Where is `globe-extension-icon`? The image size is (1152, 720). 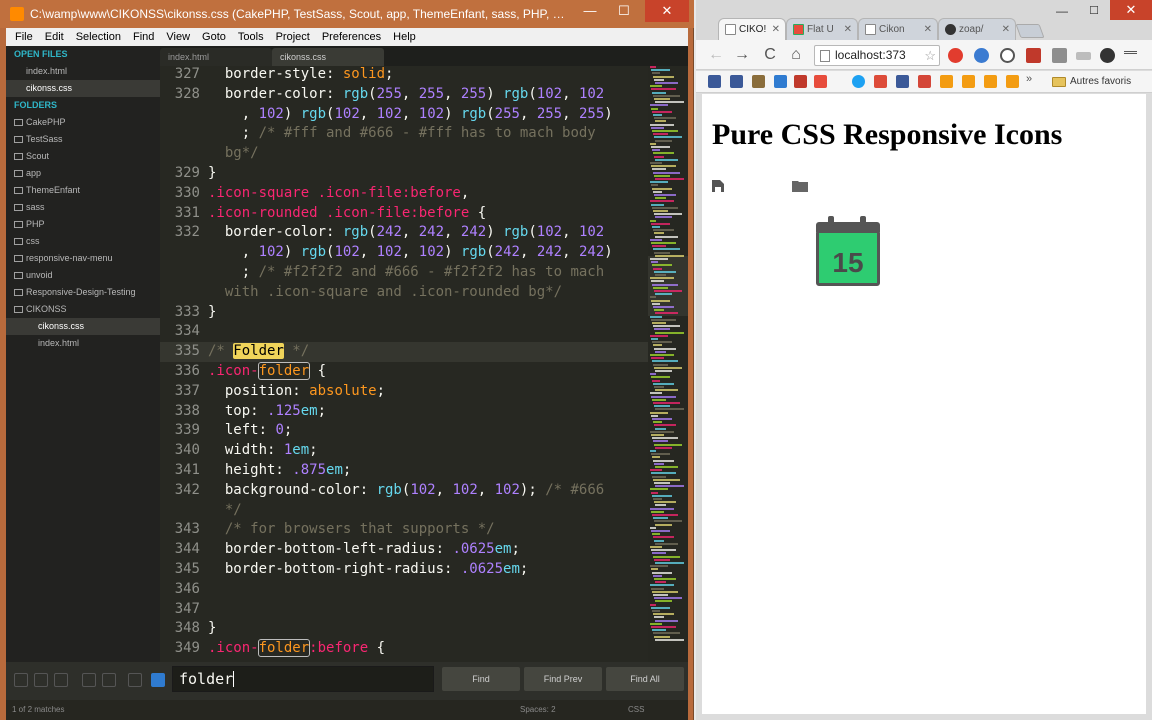 globe-extension-icon is located at coordinates (981, 55).